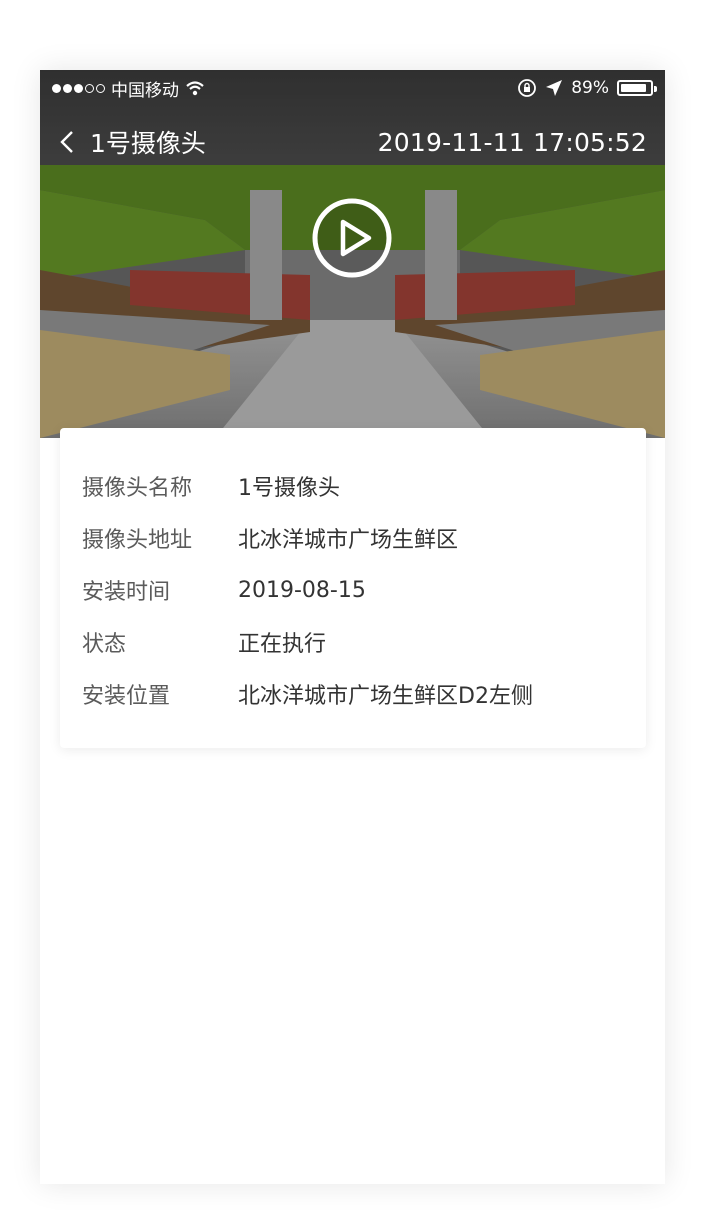 The width and height of the screenshot is (728, 1214). What do you see at coordinates (348, 540) in the screenshot?
I see `info-value: 北冰洋城市广场生鲜区` at bounding box center [348, 540].